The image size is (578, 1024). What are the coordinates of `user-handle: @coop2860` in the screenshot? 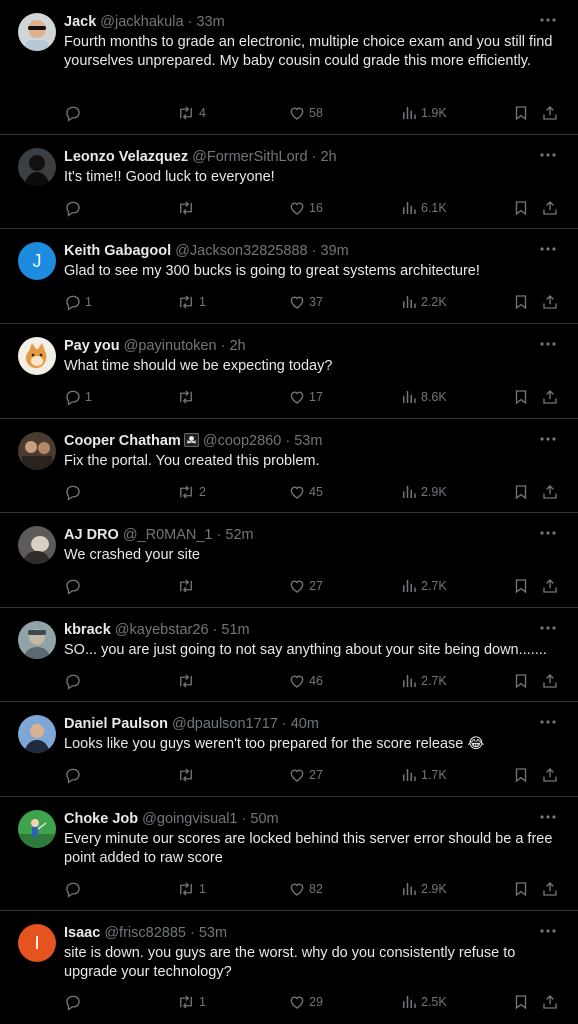 It's located at (242, 441).